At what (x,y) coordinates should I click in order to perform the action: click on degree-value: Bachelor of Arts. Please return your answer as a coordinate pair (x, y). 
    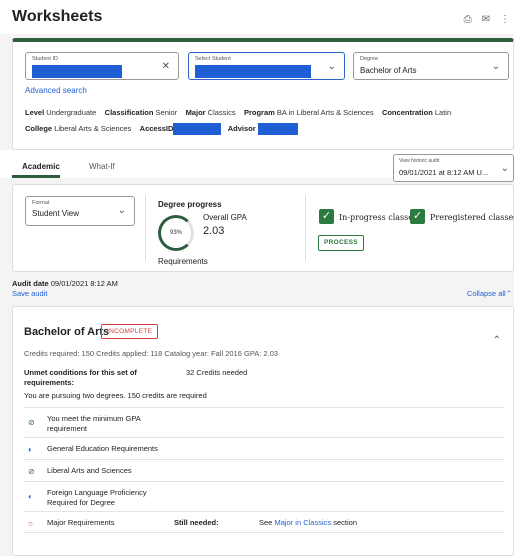
    Looking at the image, I should click on (388, 70).